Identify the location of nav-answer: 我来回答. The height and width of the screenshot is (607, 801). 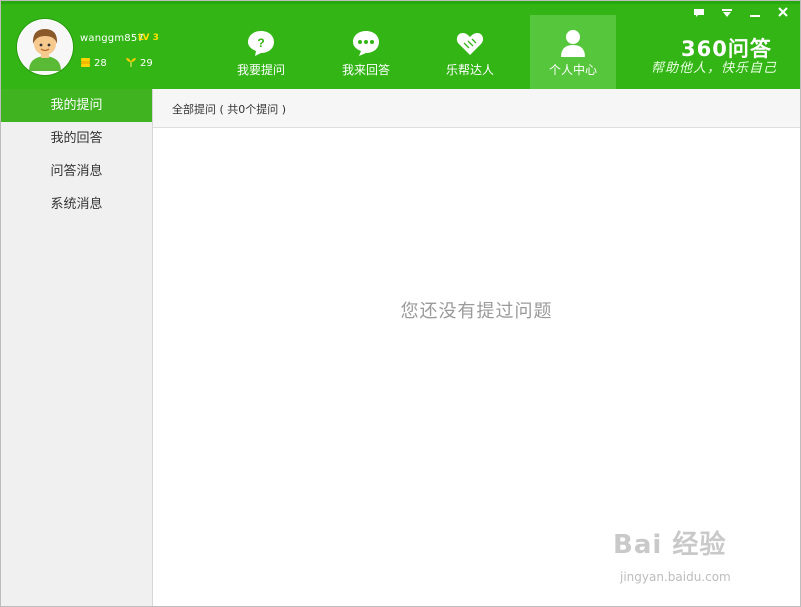
(366, 52).